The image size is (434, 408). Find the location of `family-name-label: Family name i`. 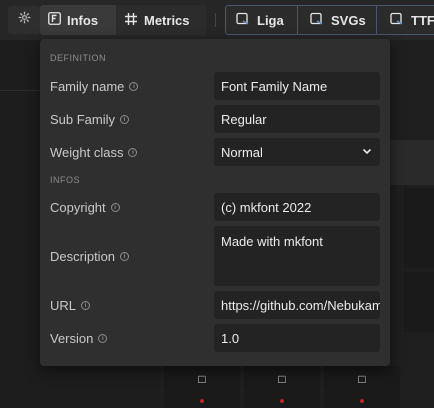

family-name-label: Family name i is located at coordinates (94, 86).